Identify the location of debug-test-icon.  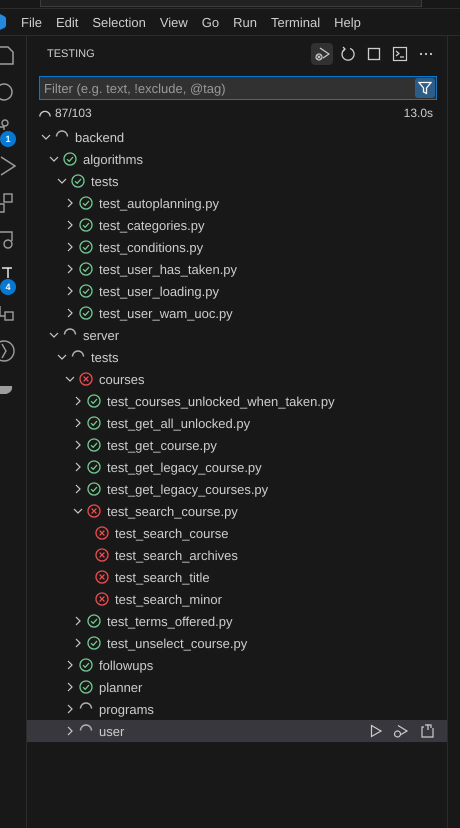
(401, 731).